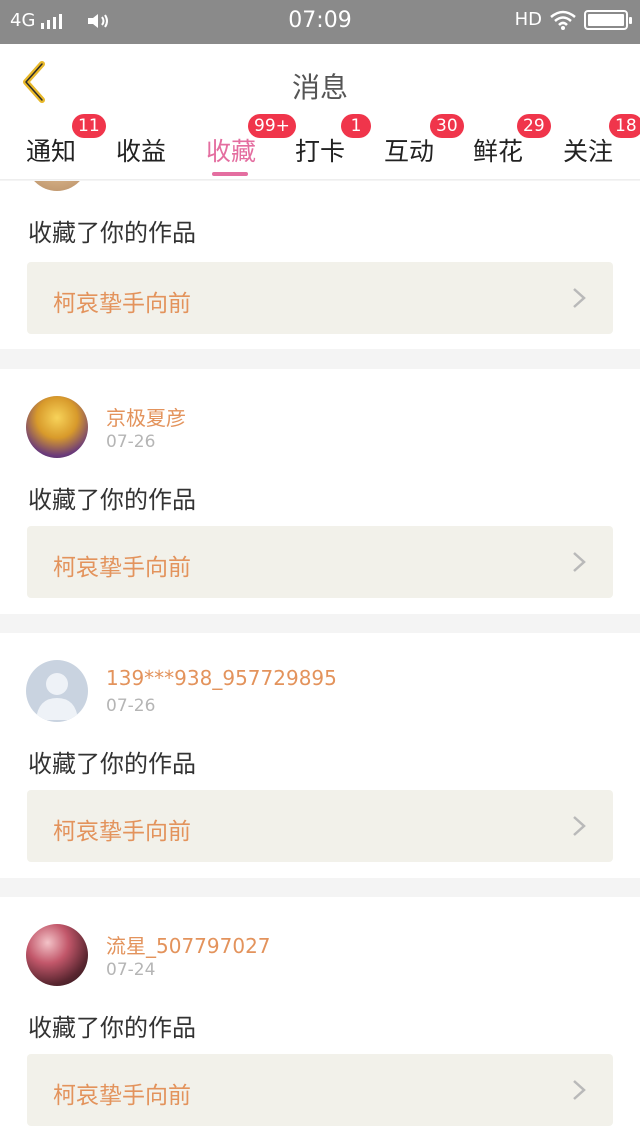 This screenshot has width=640, height=1138. I want to click on tab-badge: 1, so click(356, 126).